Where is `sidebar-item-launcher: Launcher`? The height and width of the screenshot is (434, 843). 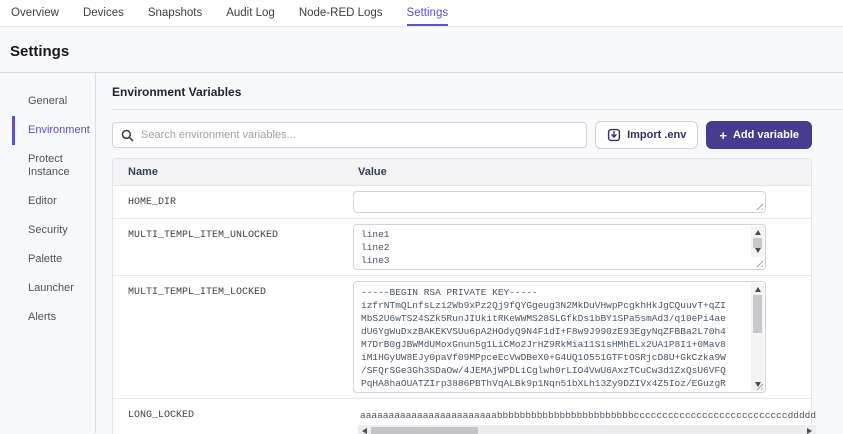 sidebar-item-launcher: Launcher is located at coordinates (53, 288).